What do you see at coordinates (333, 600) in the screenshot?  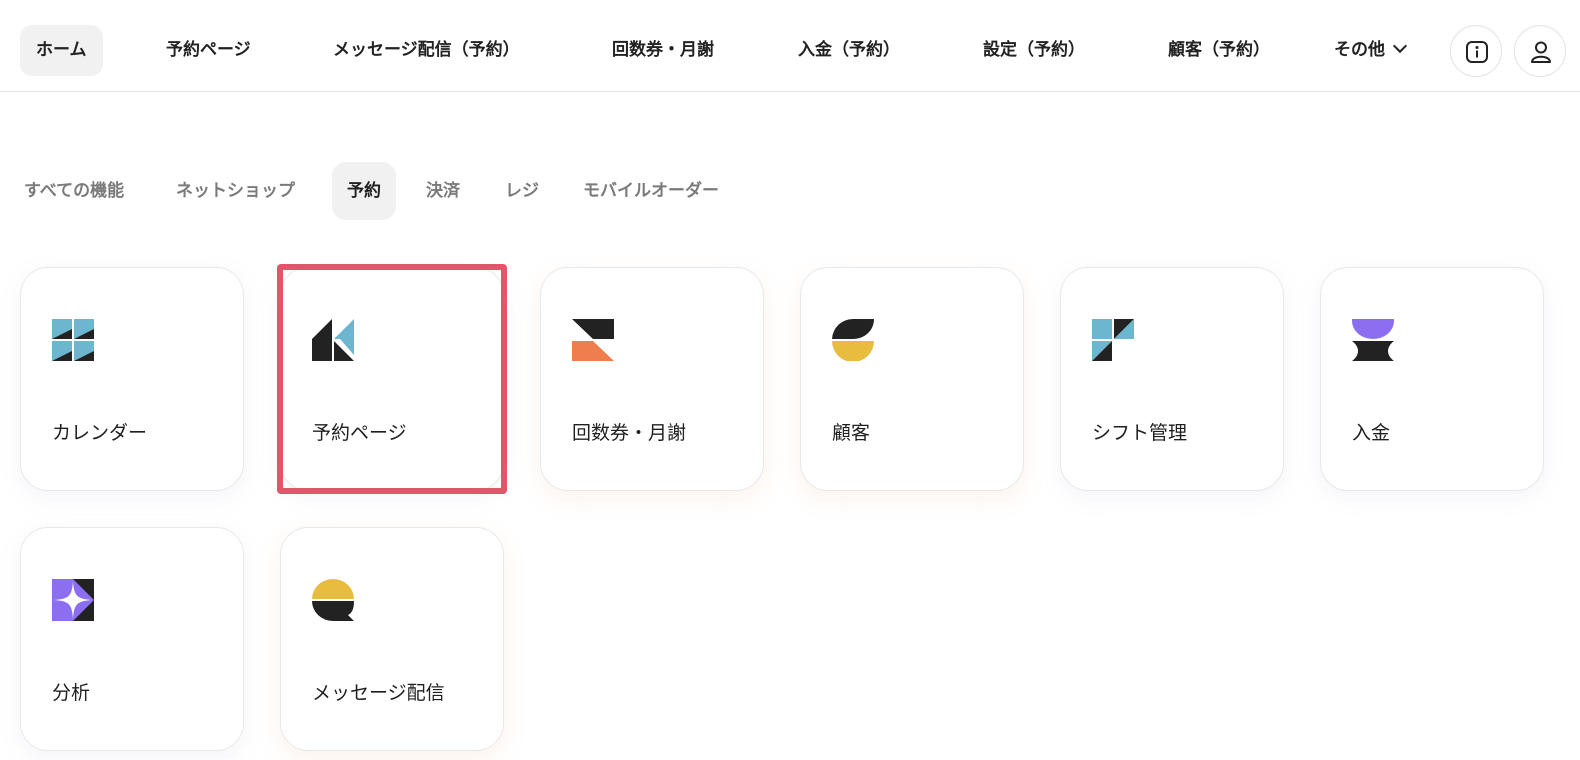 I see `message-icon` at bounding box center [333, 600].